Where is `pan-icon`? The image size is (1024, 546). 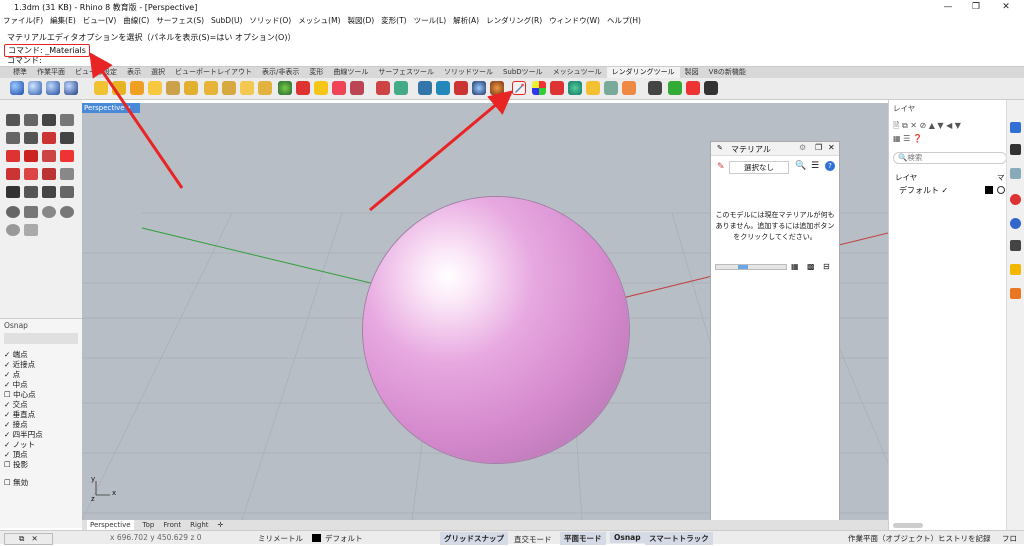
pan-icon is located at coordinates (31, 212).